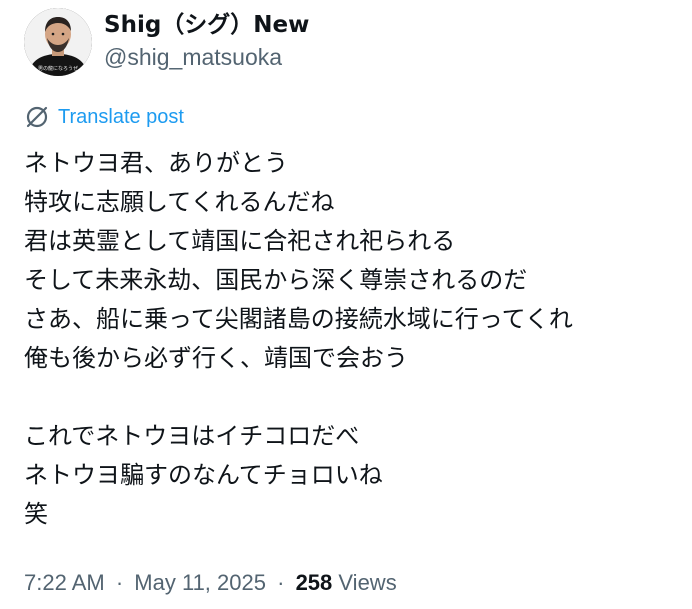  Describe the element at coordinates (240, 241) in the screenshot. I see `post-text-line: 君は英霊として靖国に合祀され祀られる` at that location.